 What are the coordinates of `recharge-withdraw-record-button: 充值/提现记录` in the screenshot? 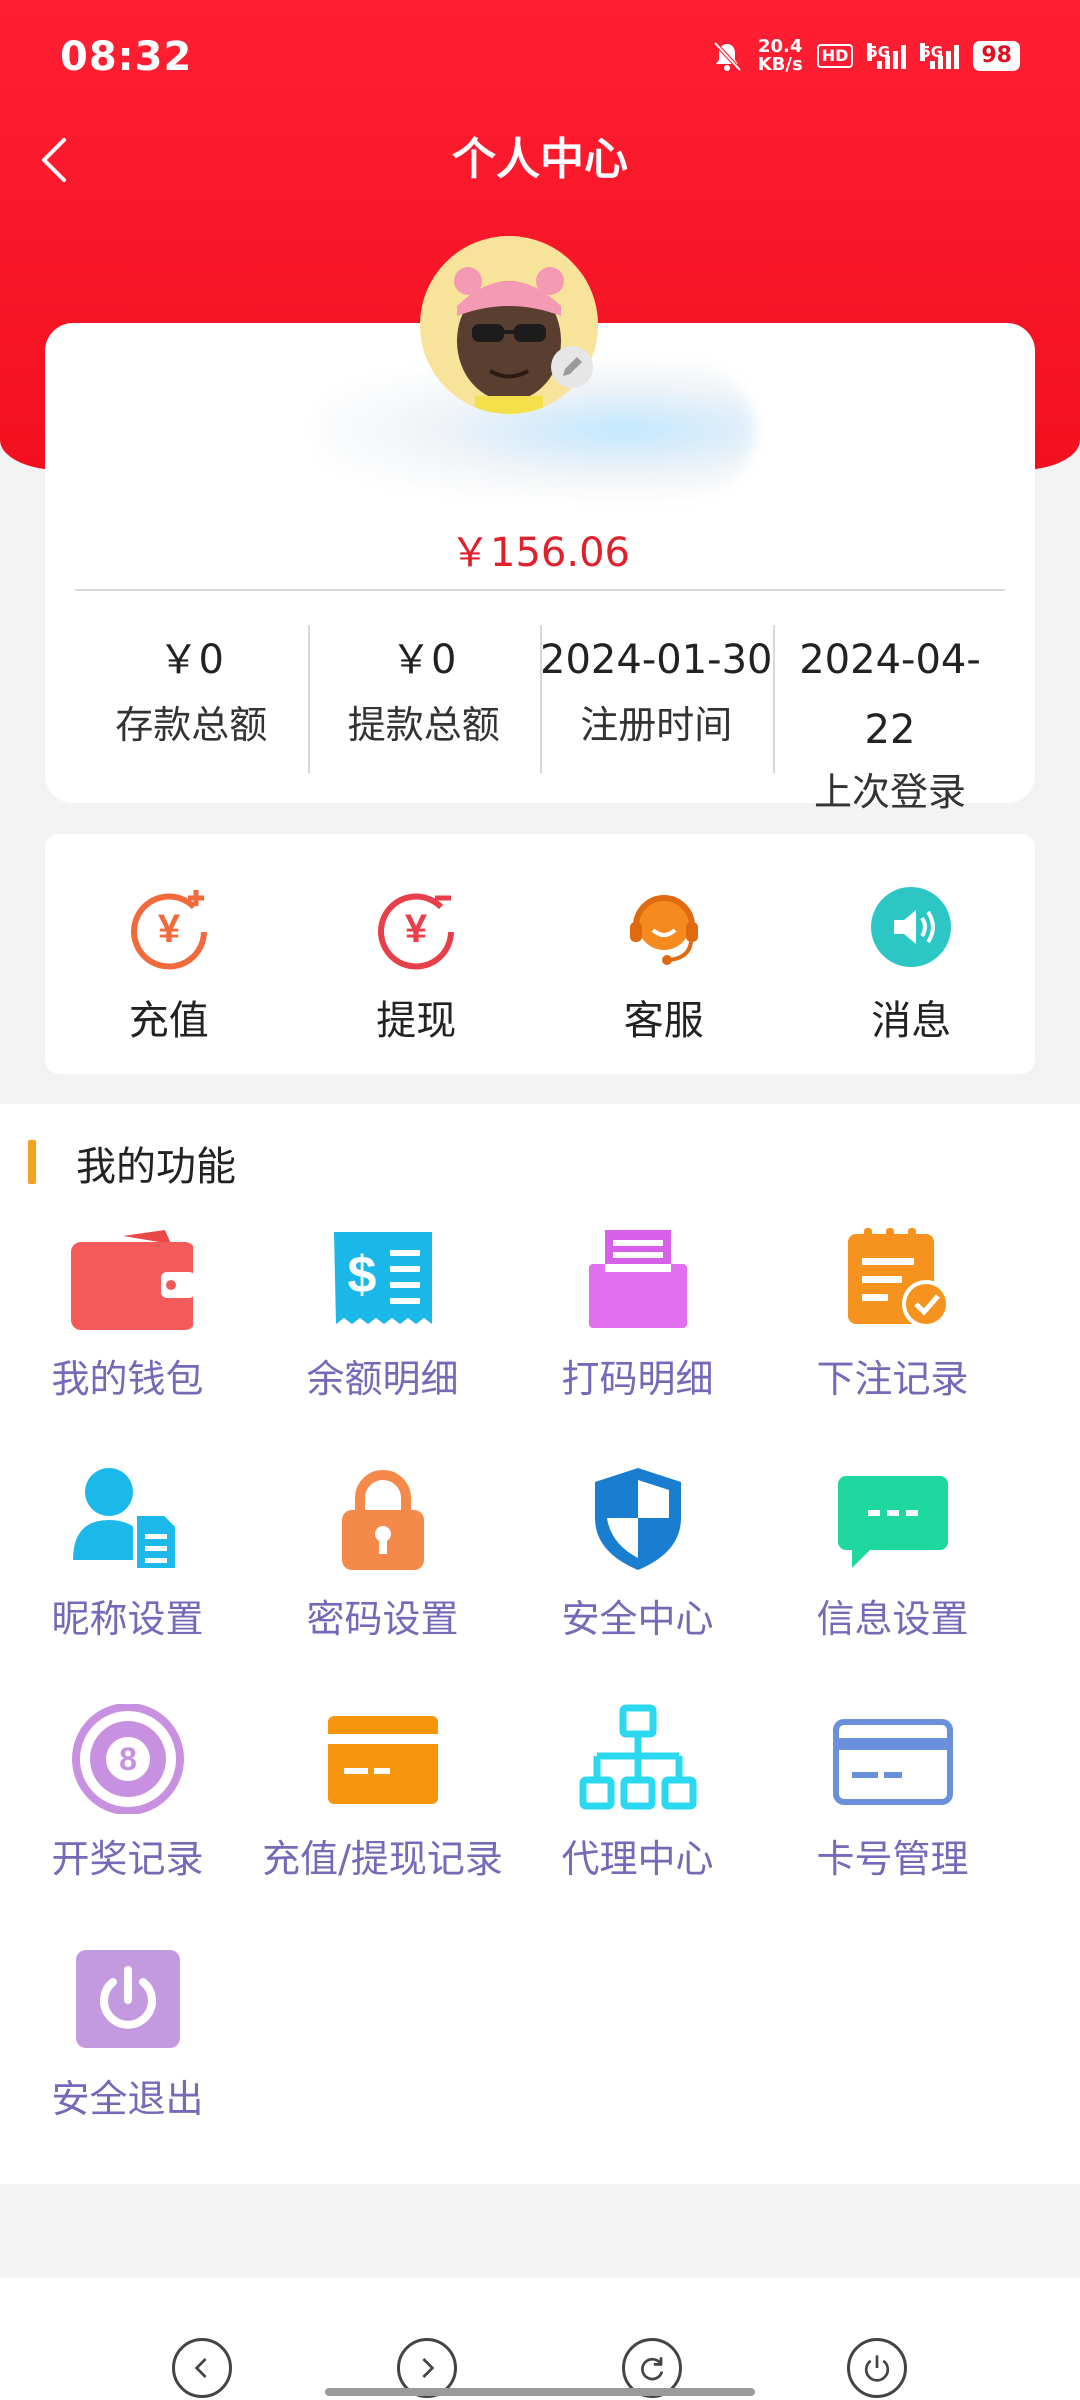 It's located at (382, 1824).